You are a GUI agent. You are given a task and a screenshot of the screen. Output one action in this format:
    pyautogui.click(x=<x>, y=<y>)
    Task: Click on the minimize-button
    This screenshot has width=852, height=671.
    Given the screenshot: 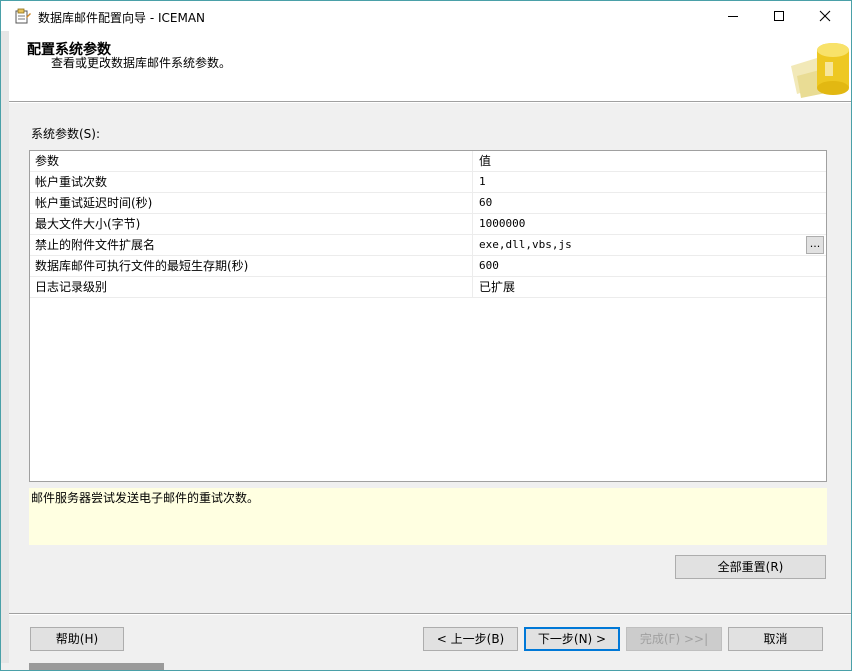 What is the action you would take?
    pyautogui.click(x=733, y=16)
    